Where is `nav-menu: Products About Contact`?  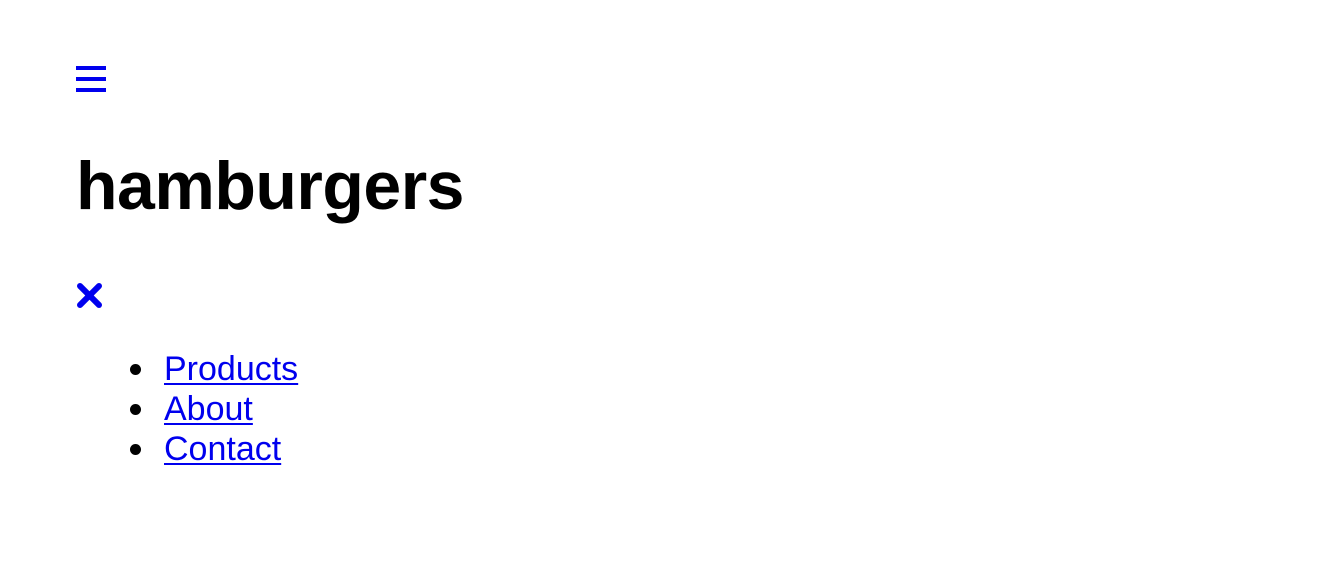 nav-menu: Products About Contact is located at coordinates (211, 409).